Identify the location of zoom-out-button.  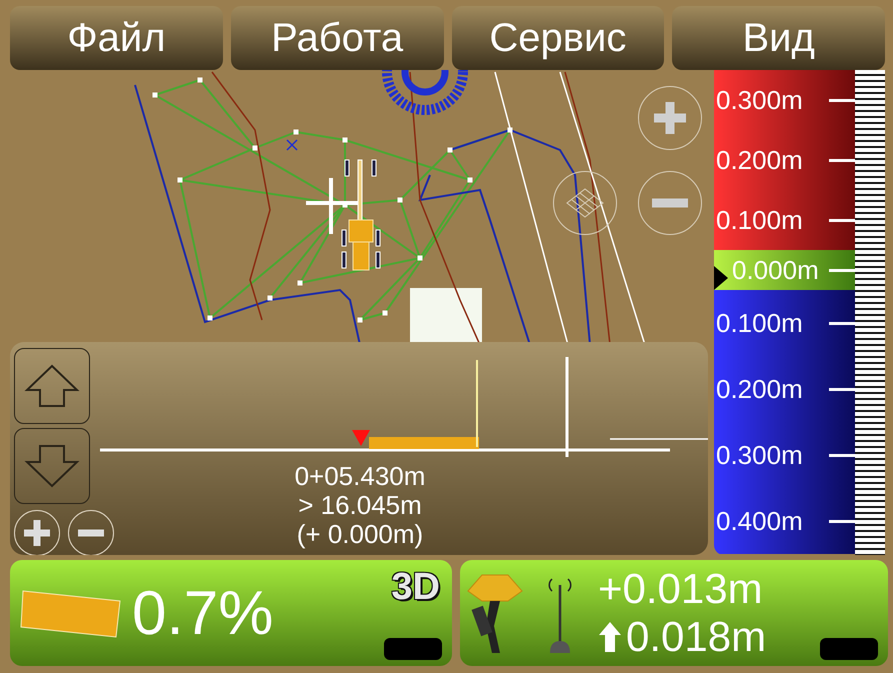
(91, 532).